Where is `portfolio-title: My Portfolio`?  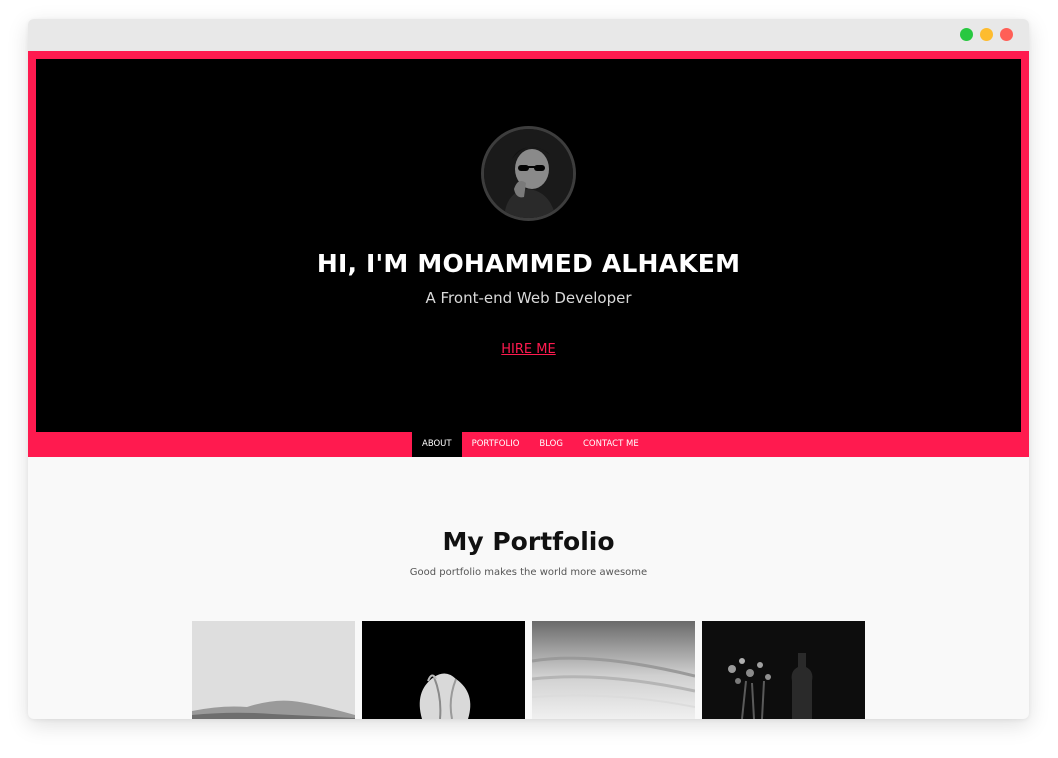 portfolio-title: My Portfolio is located at coordinates (528, 541).